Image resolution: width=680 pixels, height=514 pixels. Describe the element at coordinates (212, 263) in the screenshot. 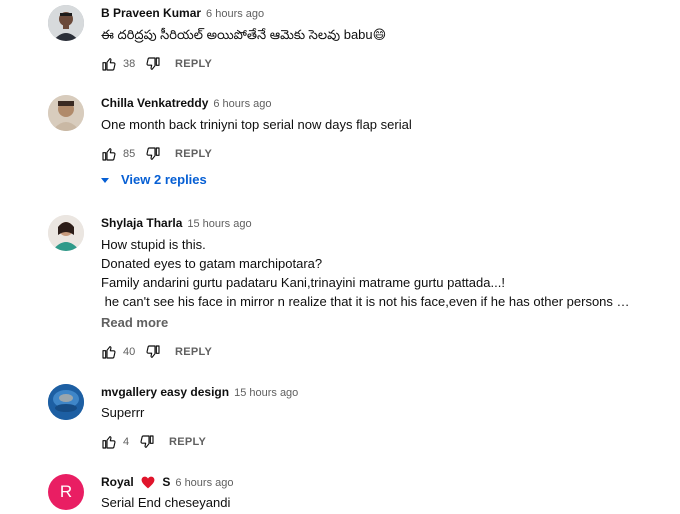

I see `comment-text-line: Donated eyes to gatam marchipotara?` at that location.